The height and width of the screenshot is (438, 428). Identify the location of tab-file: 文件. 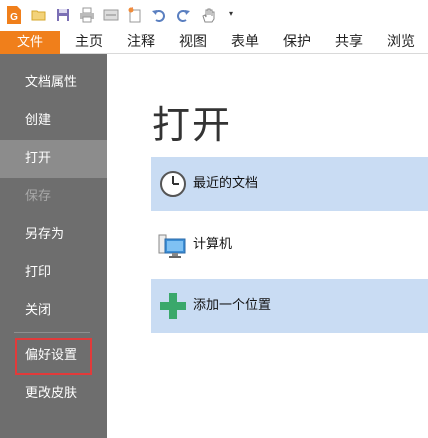
(30, 42).